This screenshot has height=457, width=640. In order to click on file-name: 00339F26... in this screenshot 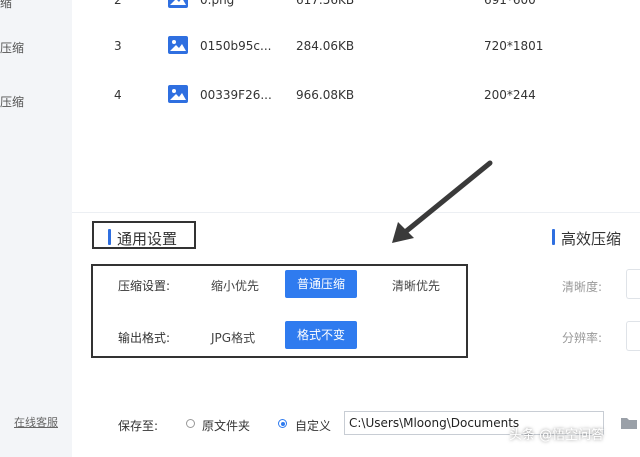, I will do `click(236, 95)`.